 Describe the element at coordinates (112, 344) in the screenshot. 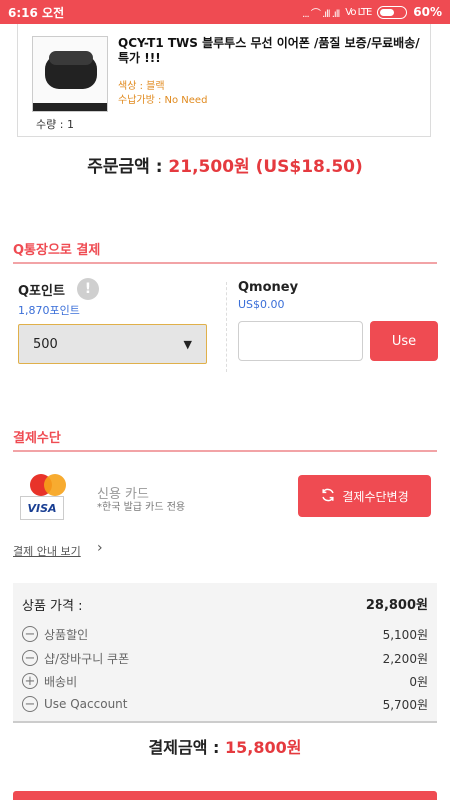

I see `qpoint-select: 500 ▼` at that location.